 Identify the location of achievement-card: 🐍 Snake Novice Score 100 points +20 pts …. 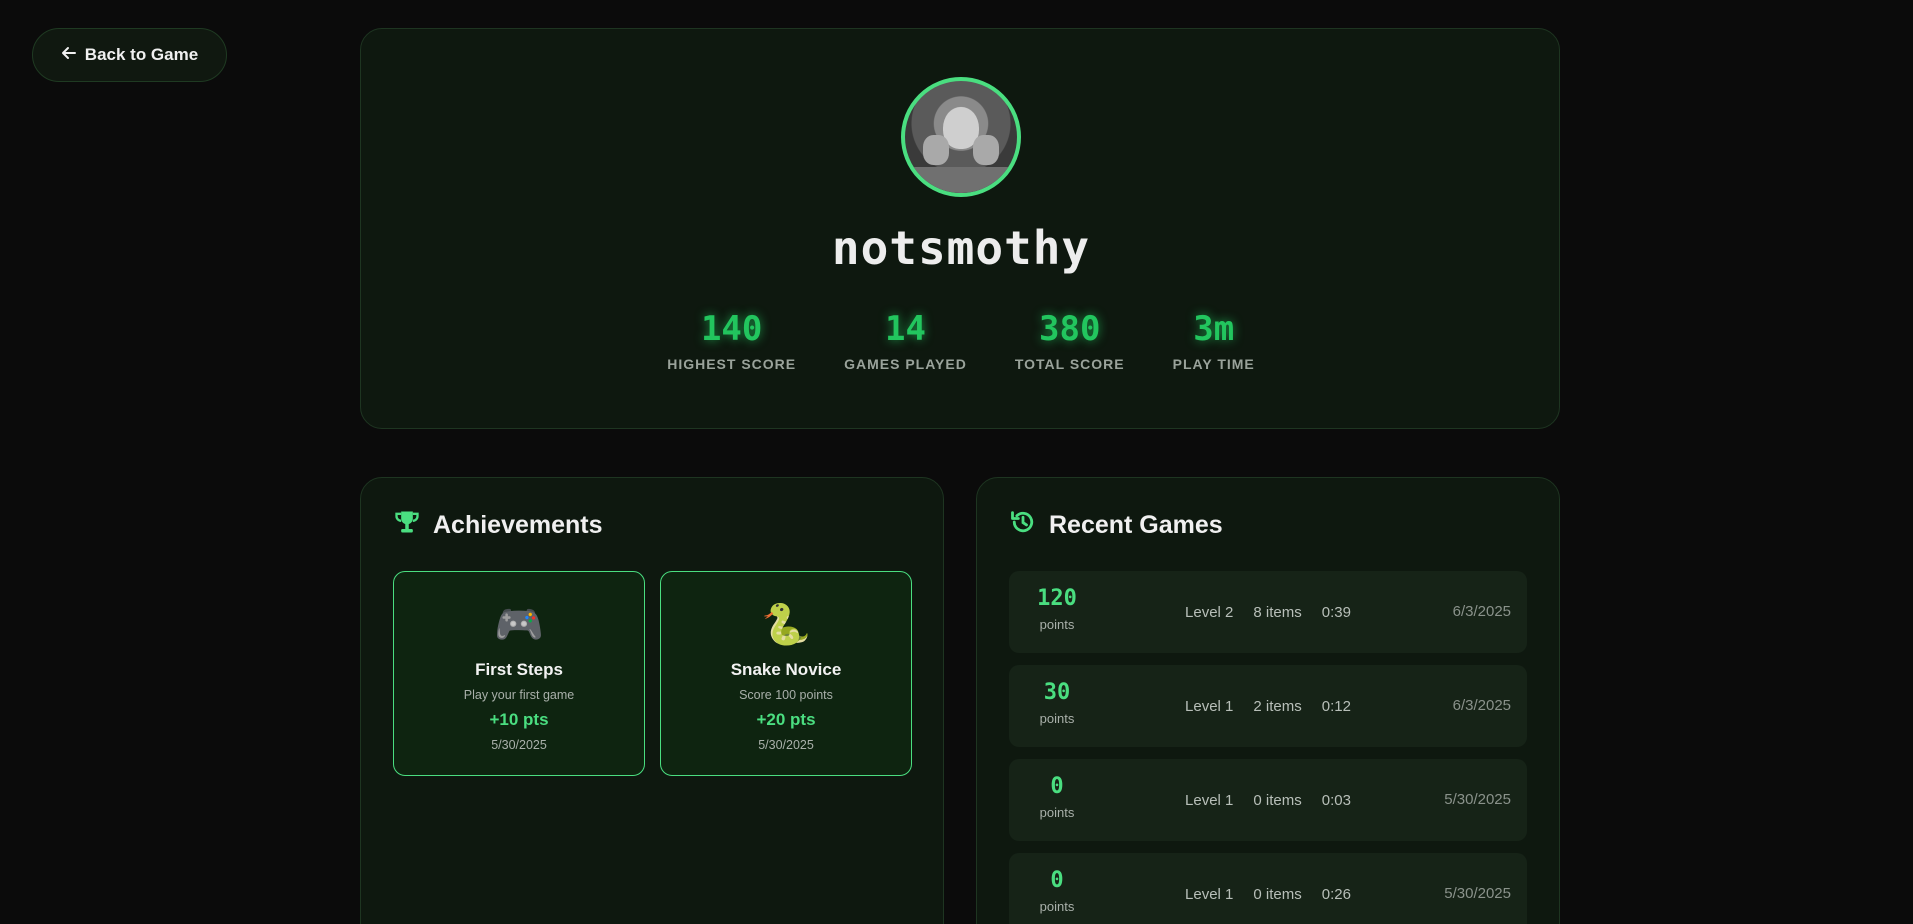
(786, 673).